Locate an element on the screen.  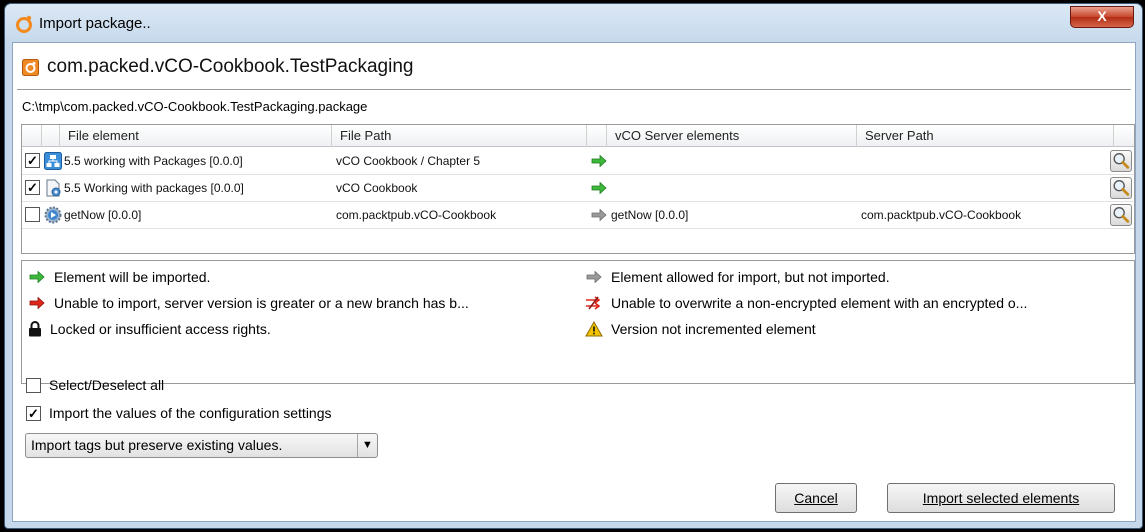
header-check-column is located at coordinates (32, 136).